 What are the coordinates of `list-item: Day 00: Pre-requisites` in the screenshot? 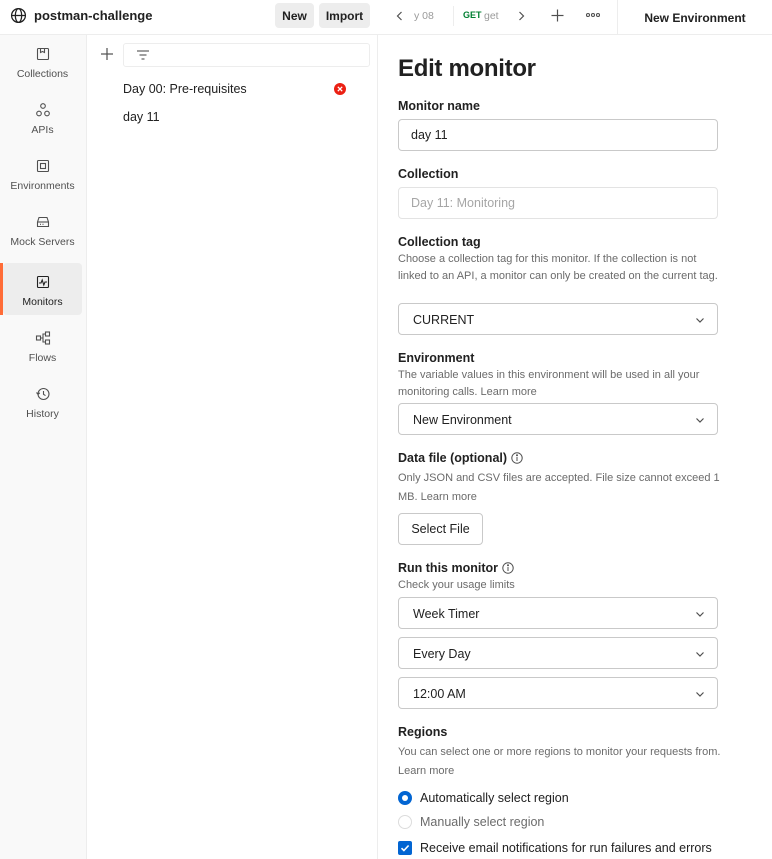 It's located at (185, 89).